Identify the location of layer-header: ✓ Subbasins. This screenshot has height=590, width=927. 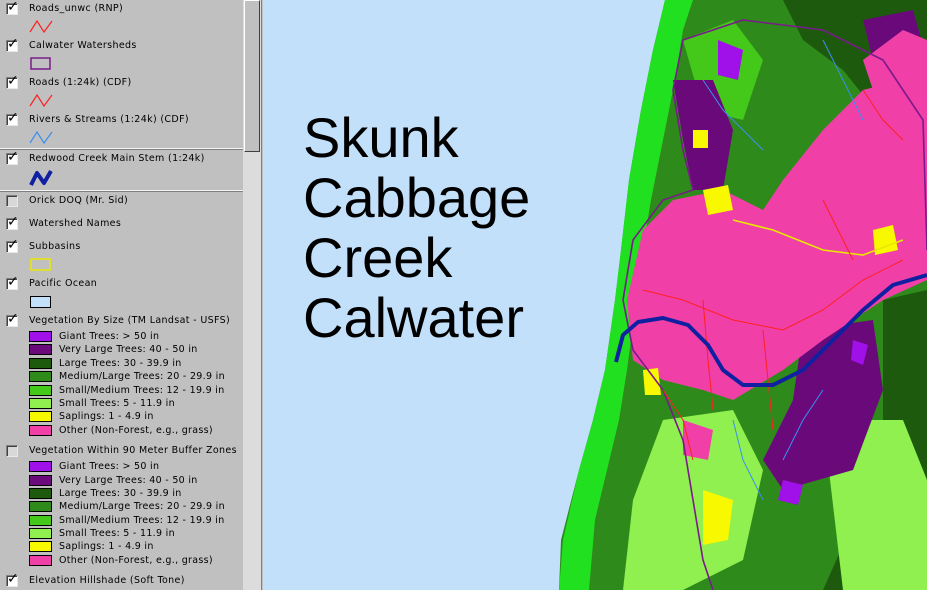
(121, 246).